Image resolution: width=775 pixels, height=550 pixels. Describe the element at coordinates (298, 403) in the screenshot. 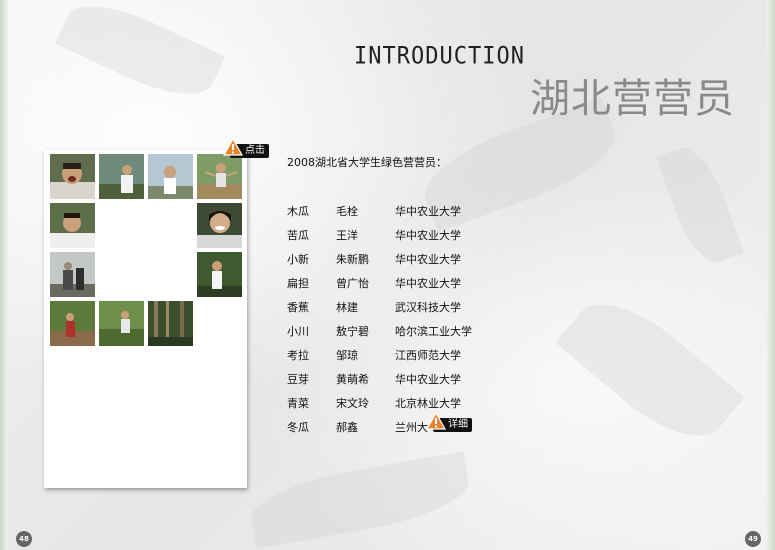

I see `member-nickname: 青菜` at that location.